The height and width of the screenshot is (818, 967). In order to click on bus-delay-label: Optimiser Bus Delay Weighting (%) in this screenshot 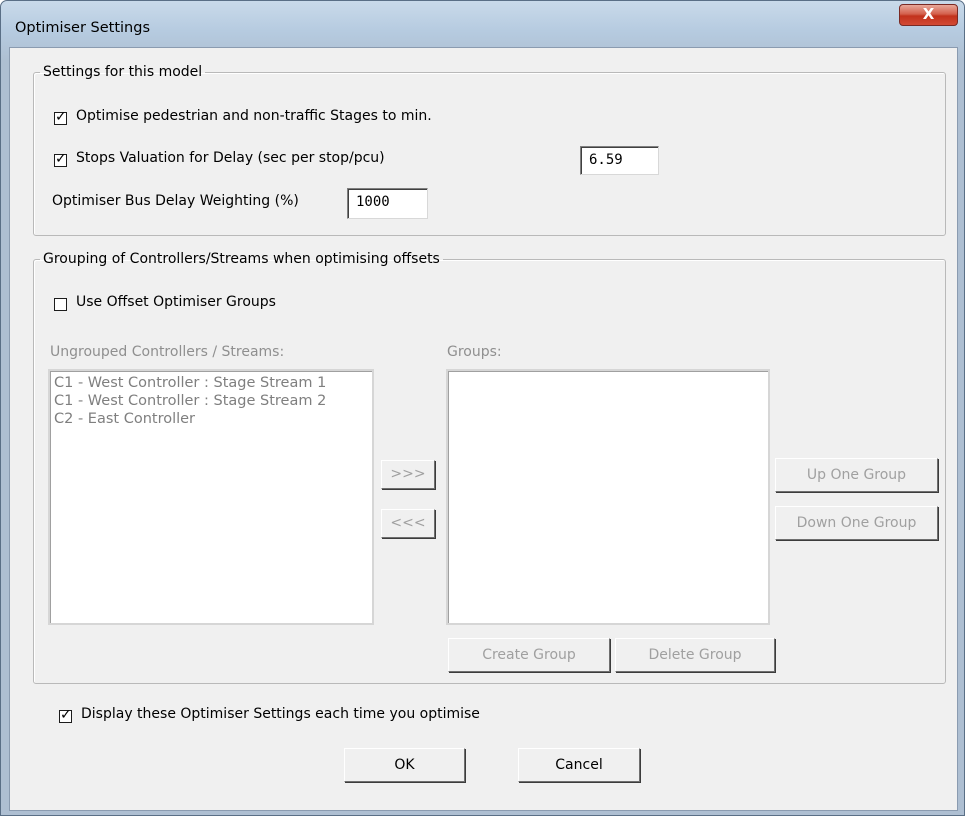, I will do `click(175, 201)`.